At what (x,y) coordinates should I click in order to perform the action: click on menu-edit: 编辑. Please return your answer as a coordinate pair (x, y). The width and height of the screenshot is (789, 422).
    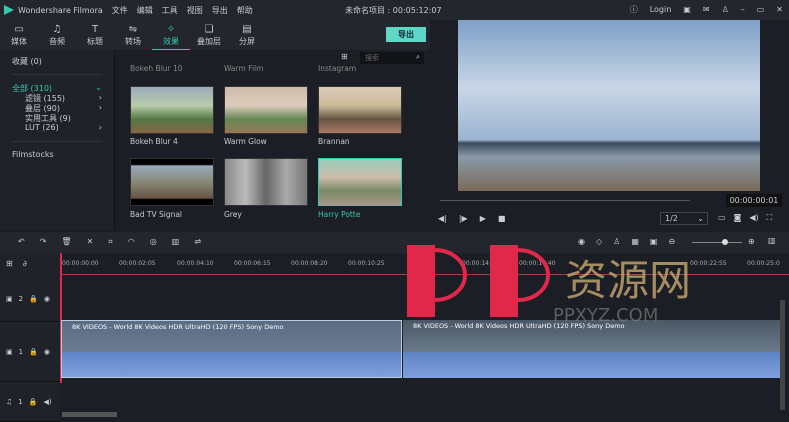
    Looking at the image, I should click on (145, 10).